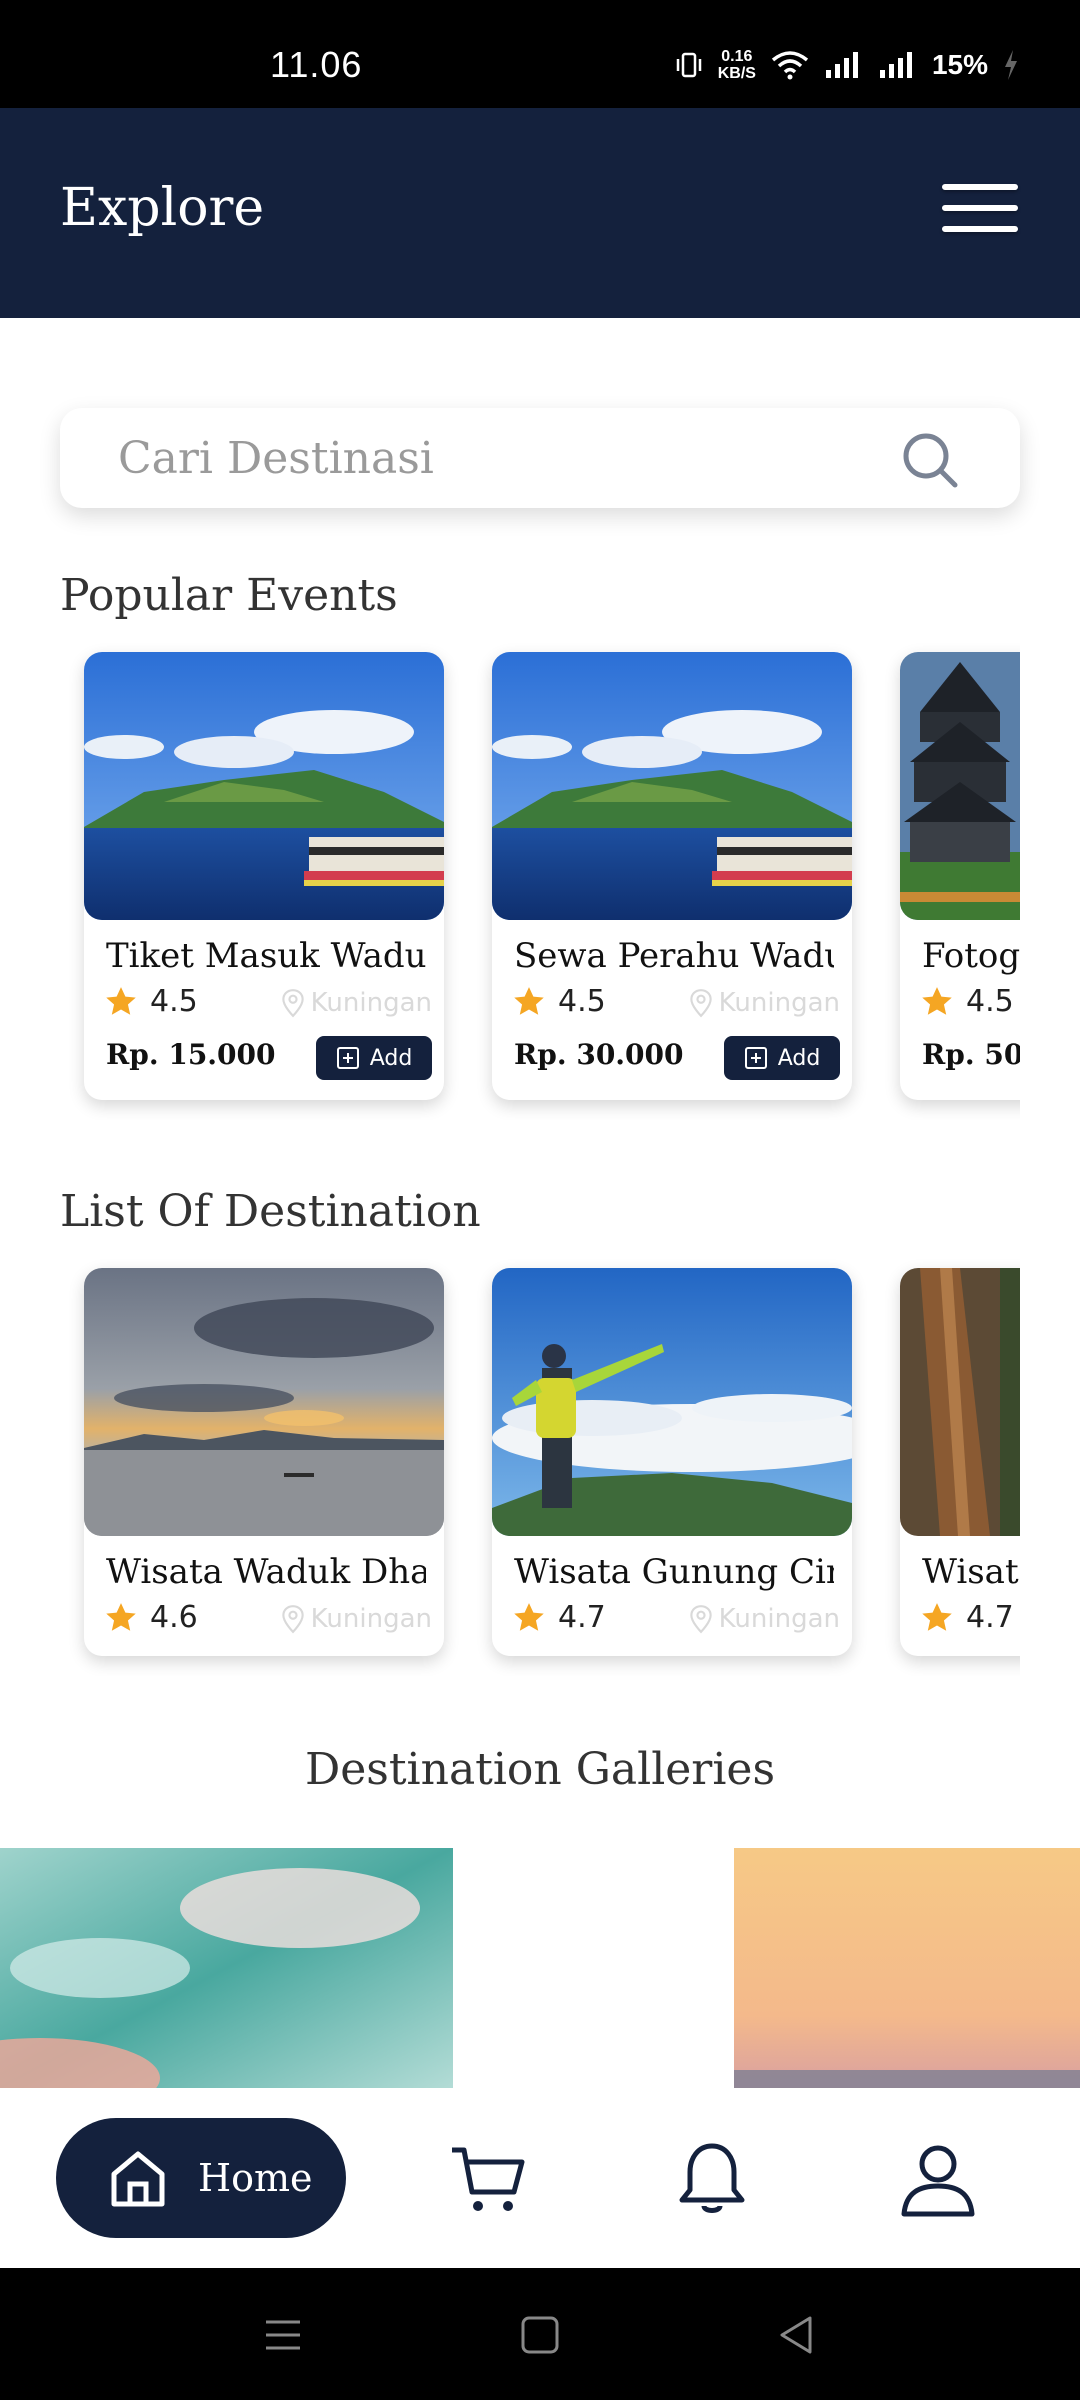 Image resolution: width=1080 pixels, height=2400 pixels. What do you see at coordinates (229, 595) in the screenshot?
I see `popular-events-title: Popular Events` at bounding box center [229, 595].